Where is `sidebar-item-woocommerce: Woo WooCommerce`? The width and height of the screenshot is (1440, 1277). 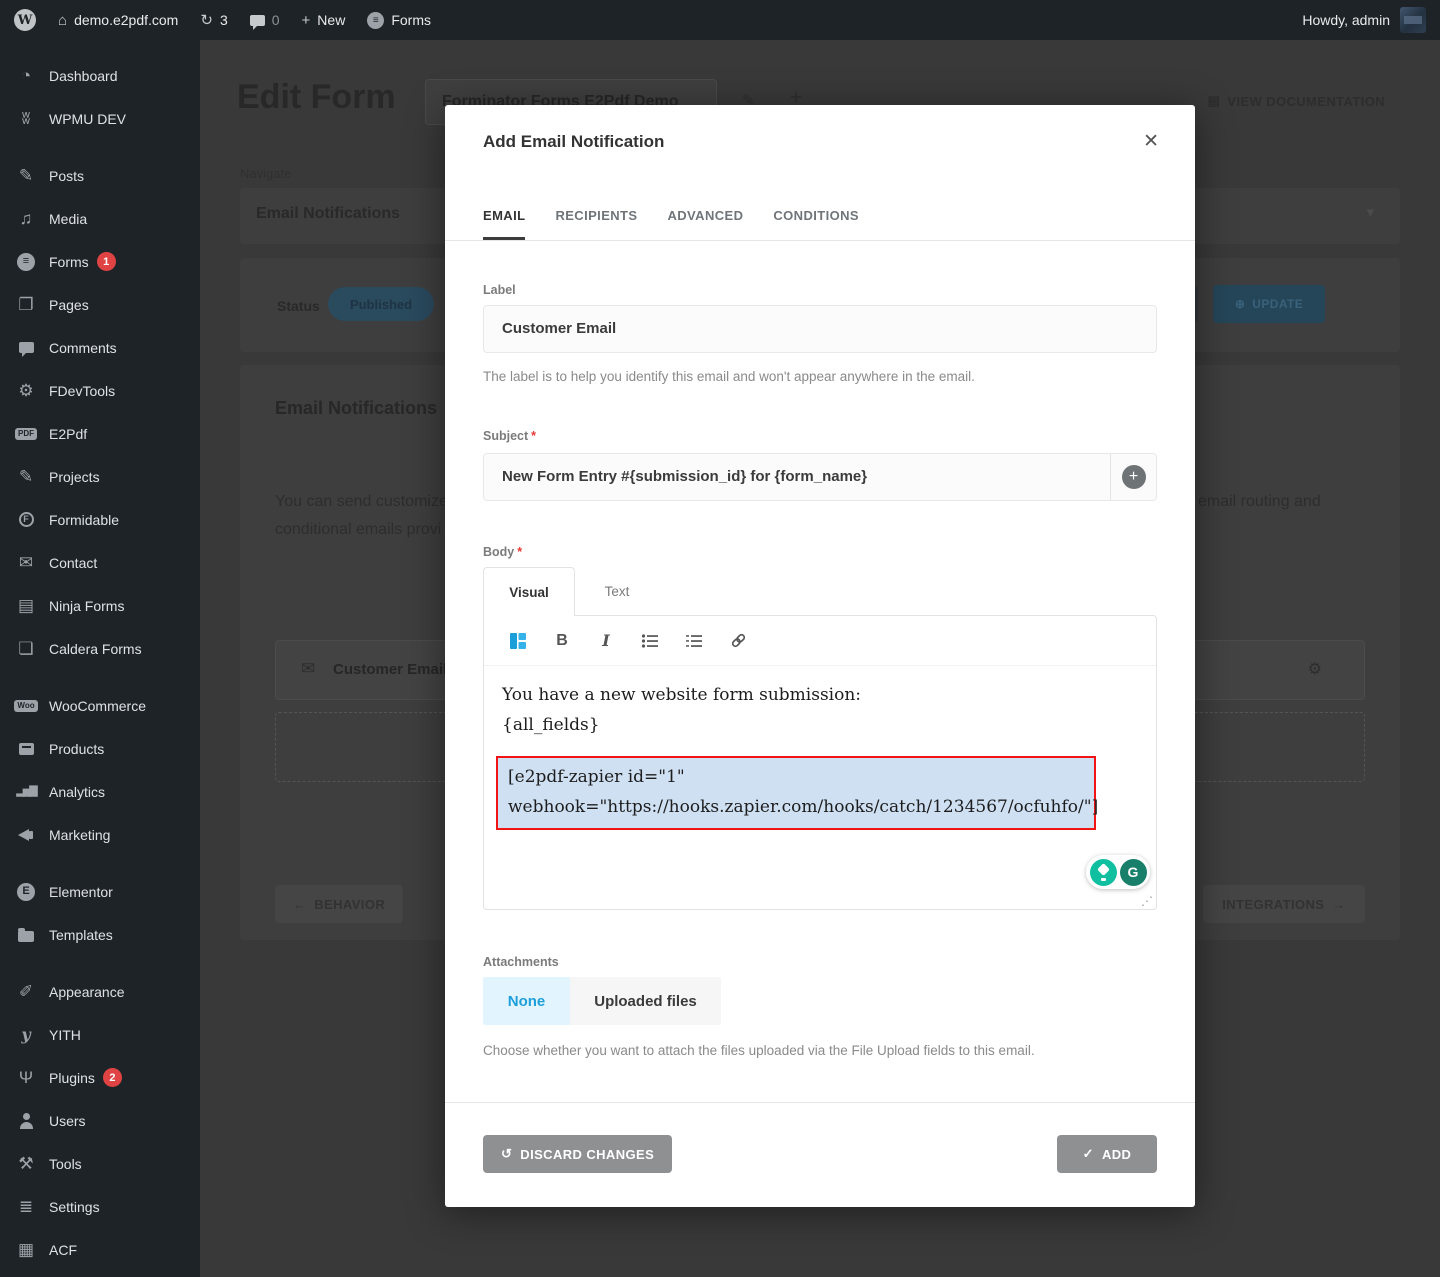
sidebar-item-woocommerce: Woo WooCommerce is located at coordinates (100, 705).